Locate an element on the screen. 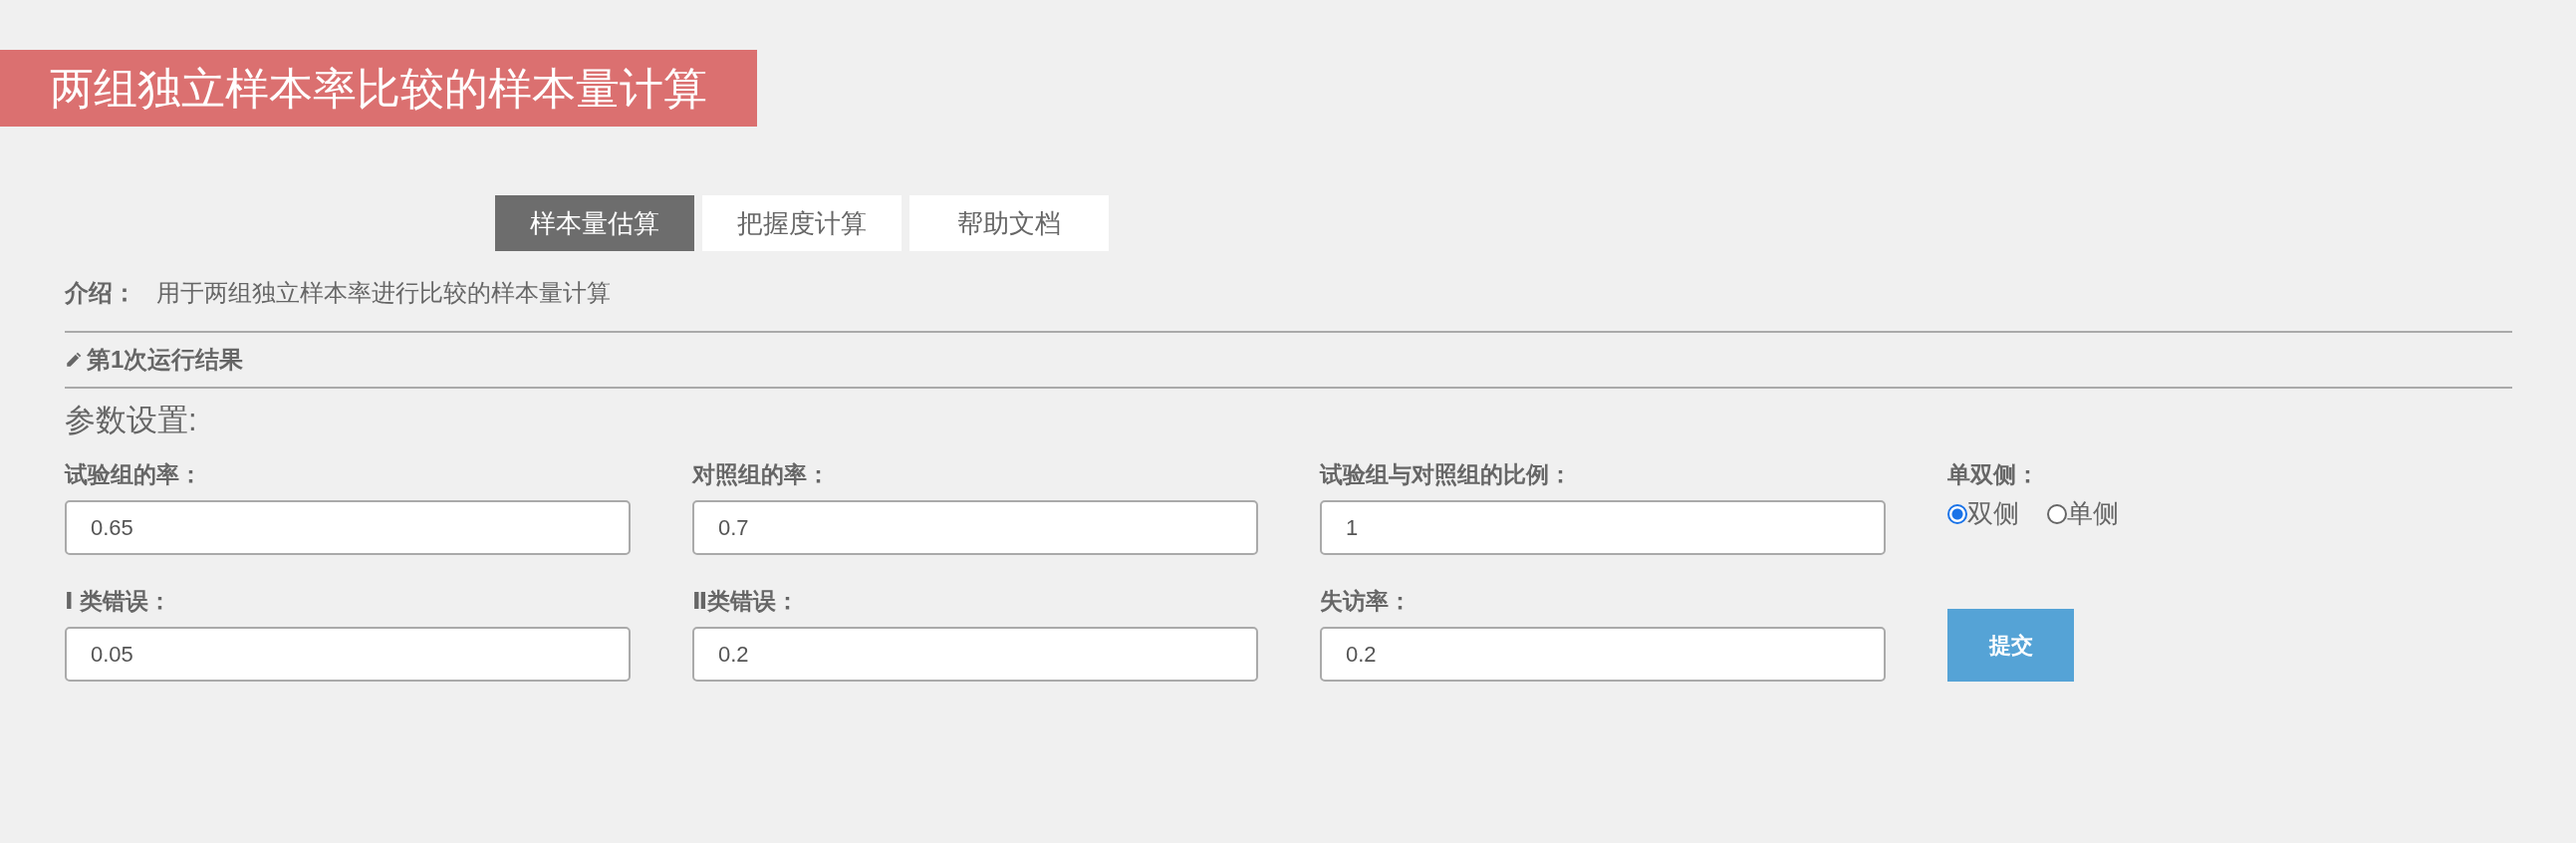  field-label: 对照组的率： is located at coordinates (761, 475).